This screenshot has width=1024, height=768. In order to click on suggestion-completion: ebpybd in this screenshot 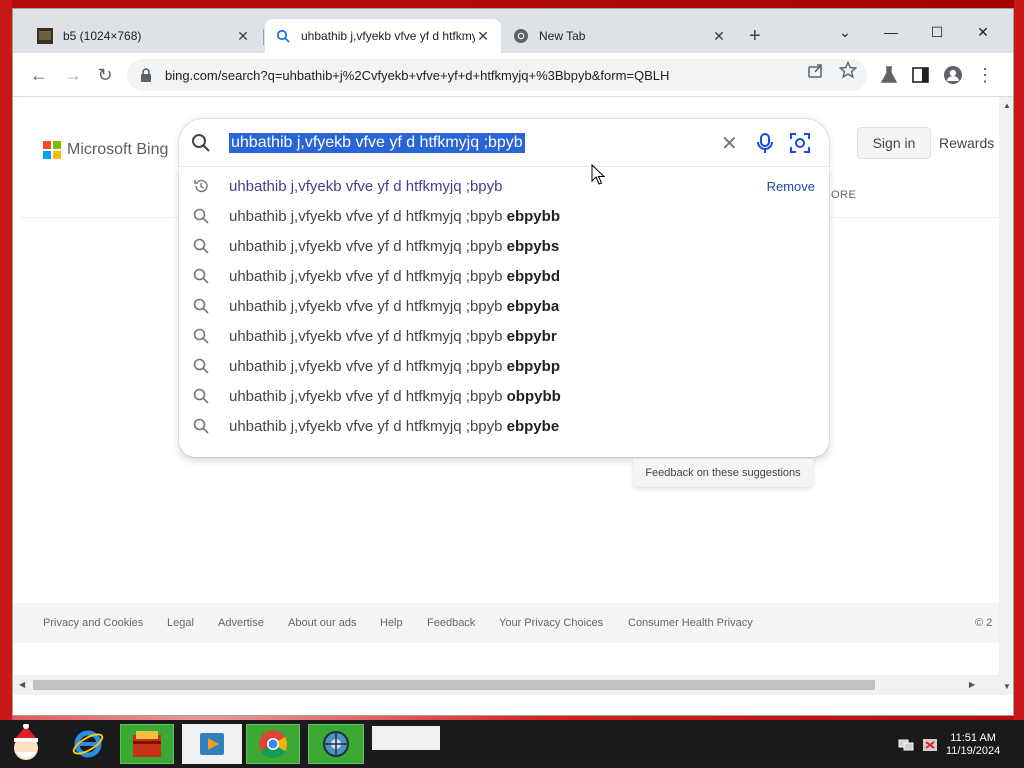, I will do `click(533, 276)`.